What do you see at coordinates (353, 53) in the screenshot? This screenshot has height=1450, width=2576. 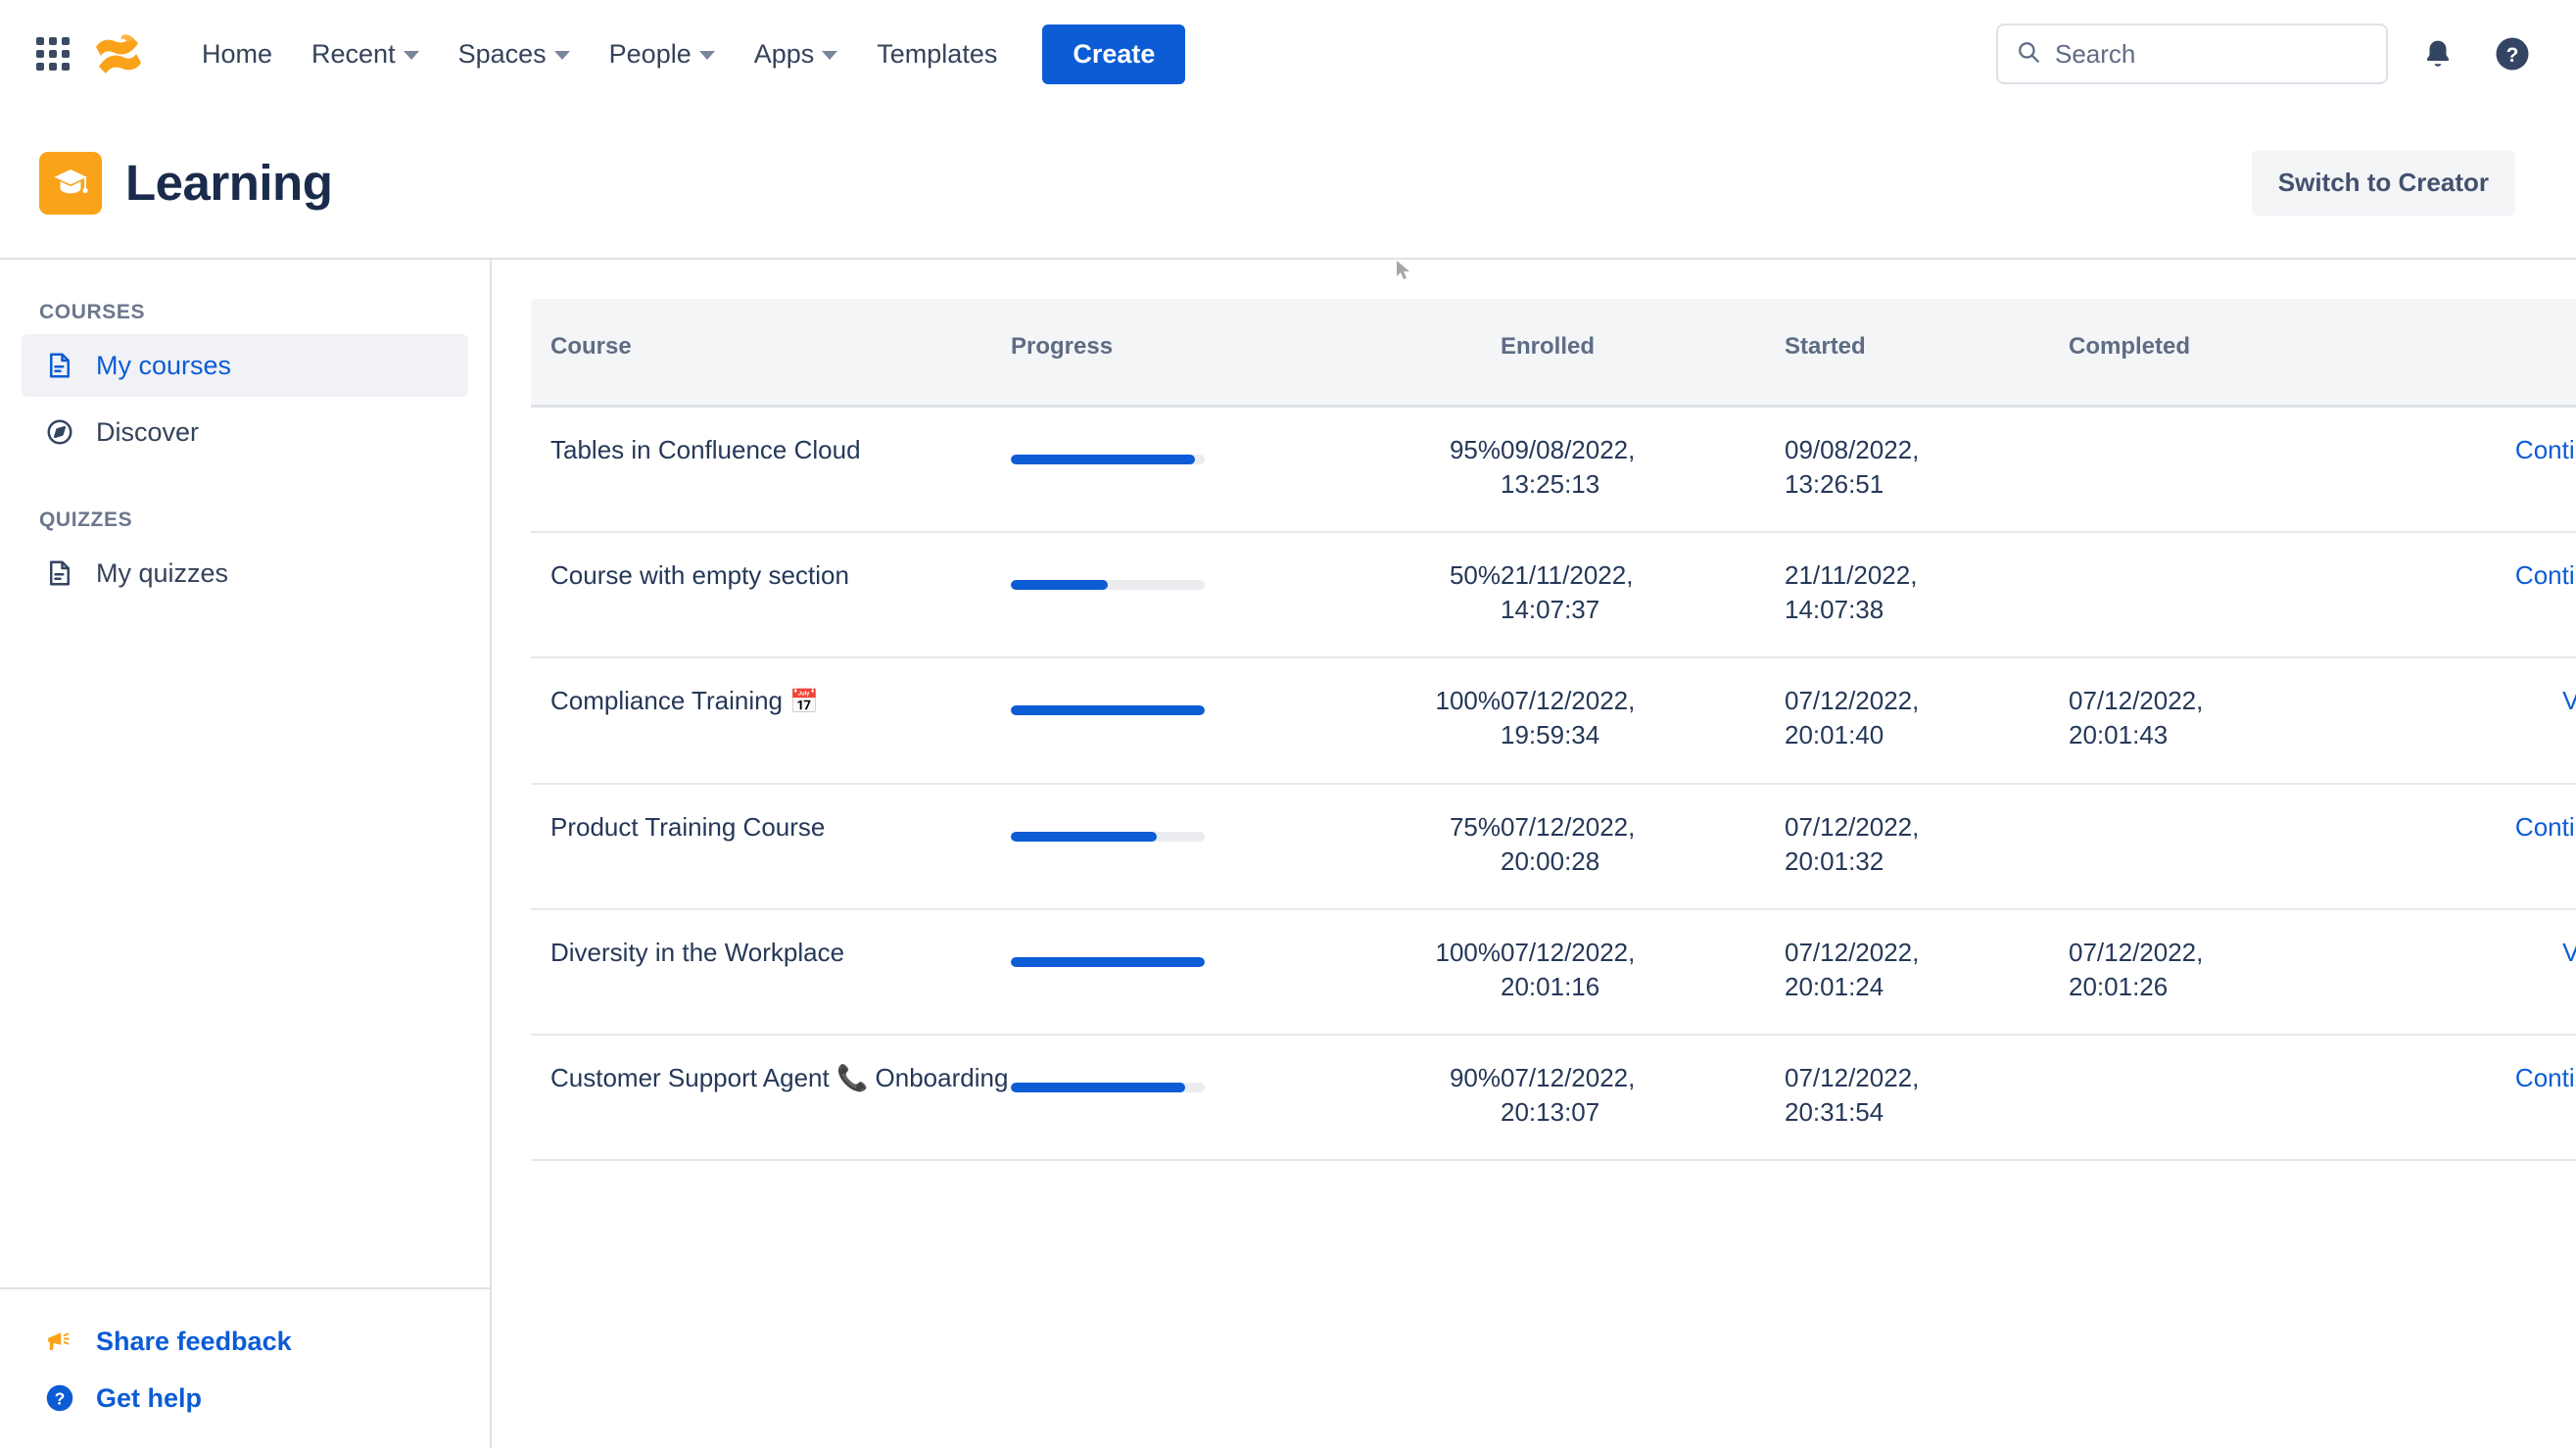 I see `nav-item-label: Recent` at bounding box center [353, 53].